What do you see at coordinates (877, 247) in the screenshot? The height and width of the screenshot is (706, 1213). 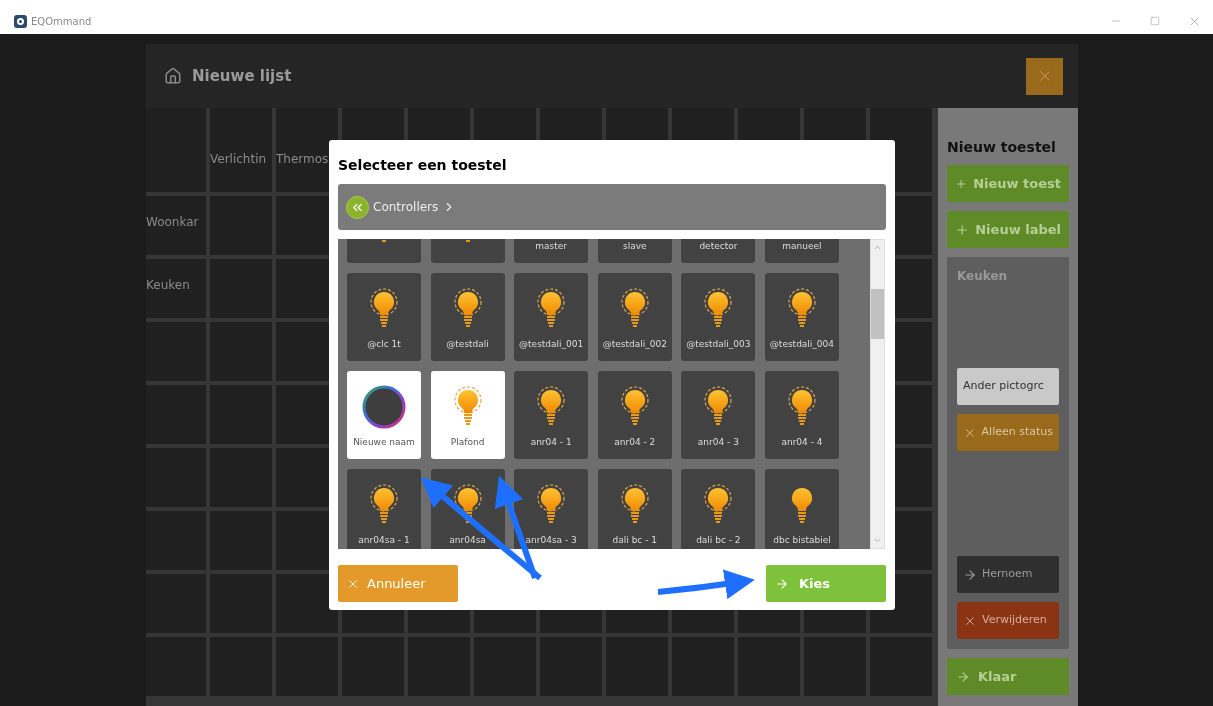 I see `scroll-up-icon` at bounding box center [877, 247].